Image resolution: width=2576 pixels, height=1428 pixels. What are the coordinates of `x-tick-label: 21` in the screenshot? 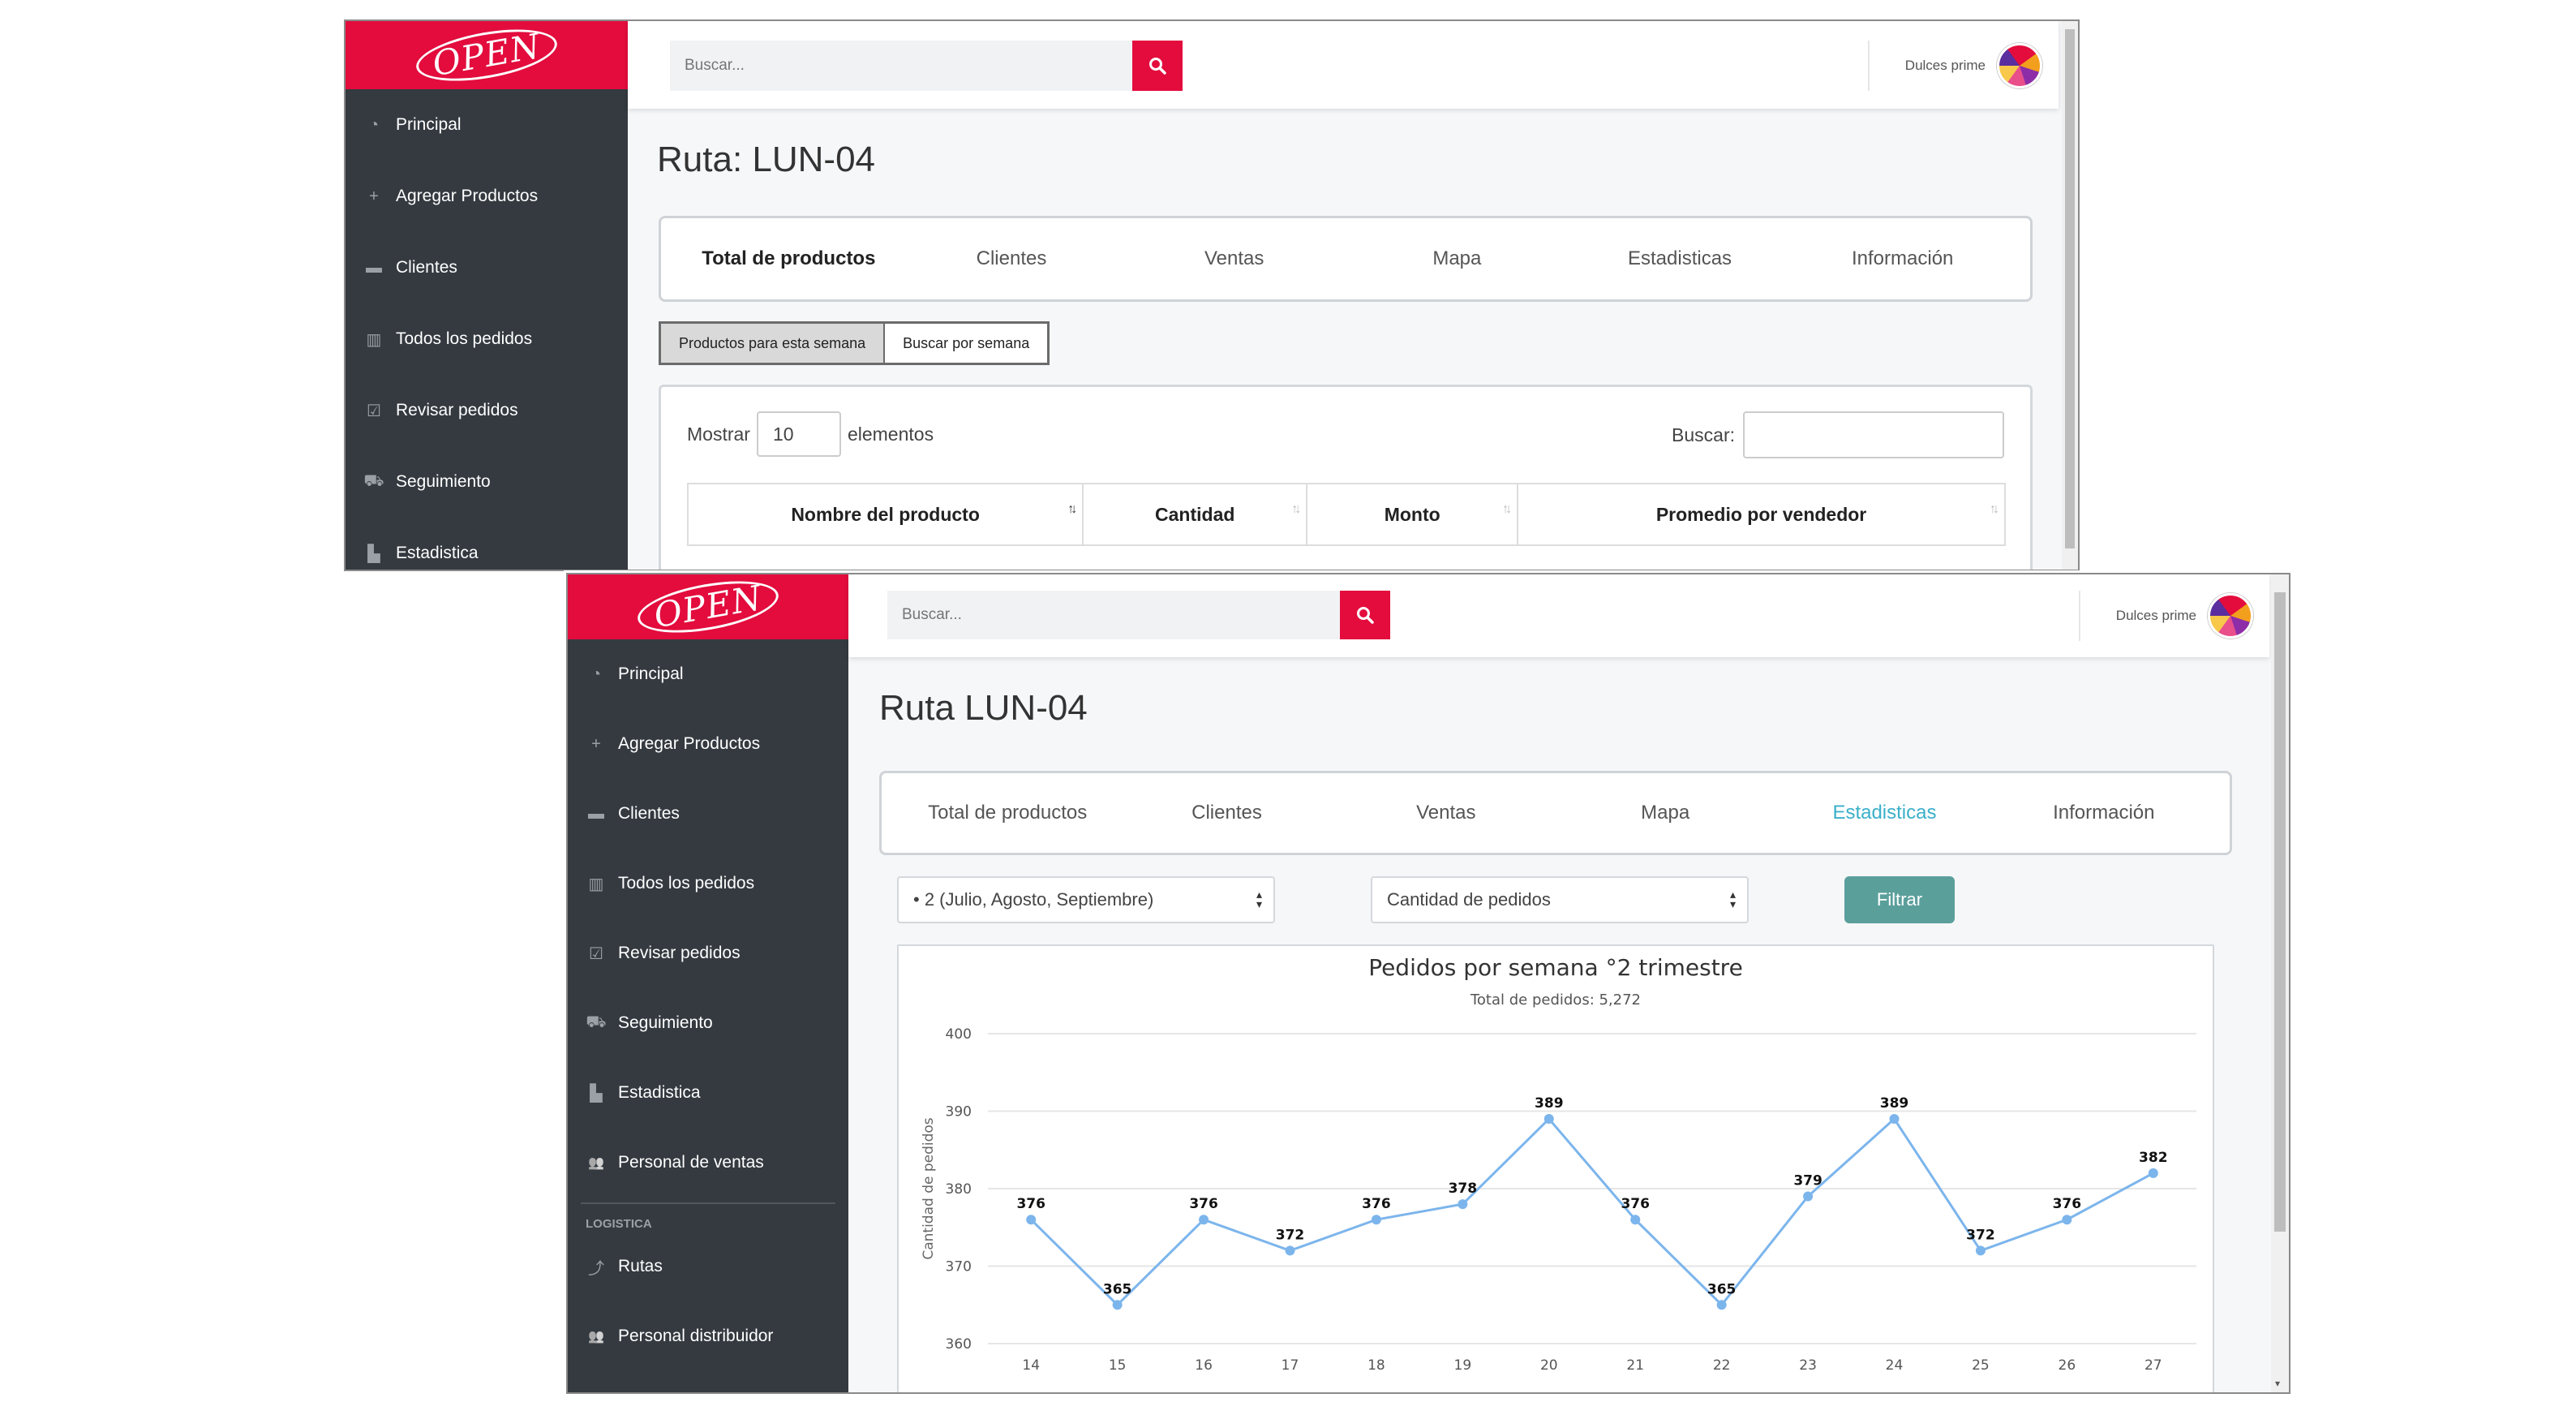 It's located at (1635, 1365).